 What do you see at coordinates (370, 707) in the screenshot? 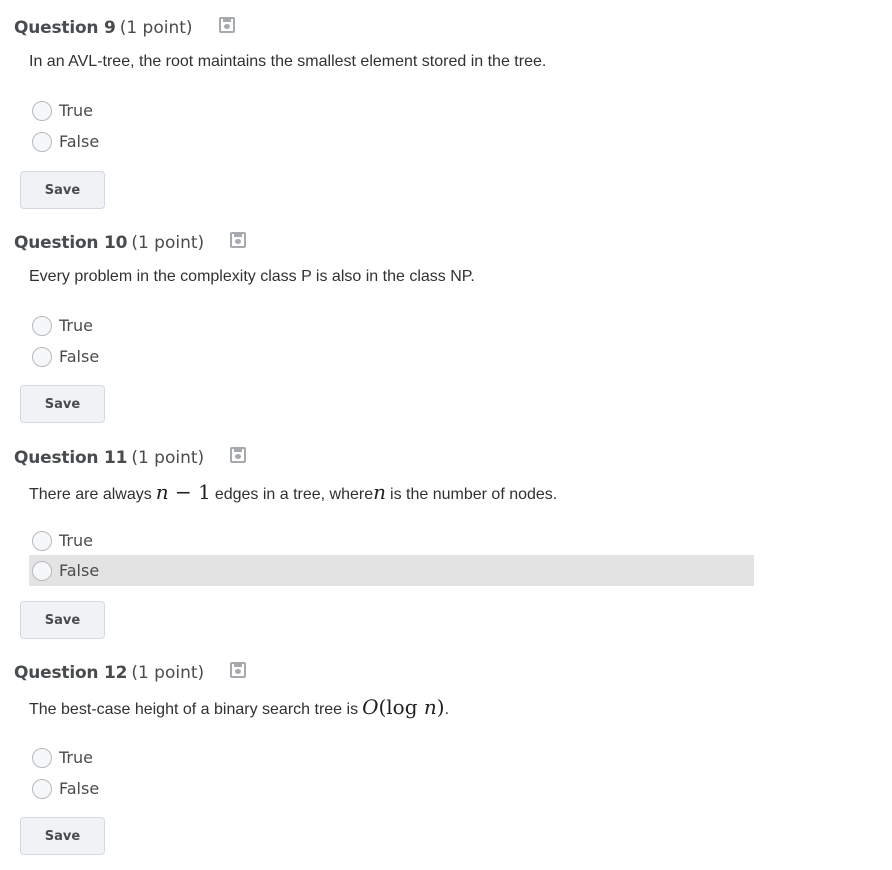
I see `math-var: O` at bounding box center [370, 707].